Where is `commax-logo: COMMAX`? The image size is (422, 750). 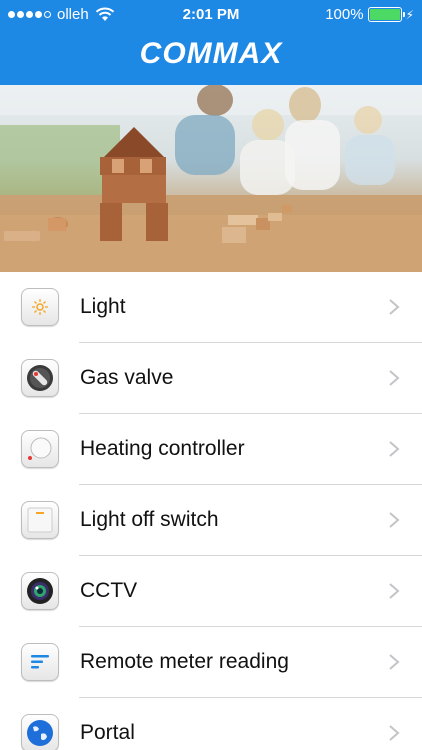 commax-logo: COMMAX is located at coordinates (211, 53).